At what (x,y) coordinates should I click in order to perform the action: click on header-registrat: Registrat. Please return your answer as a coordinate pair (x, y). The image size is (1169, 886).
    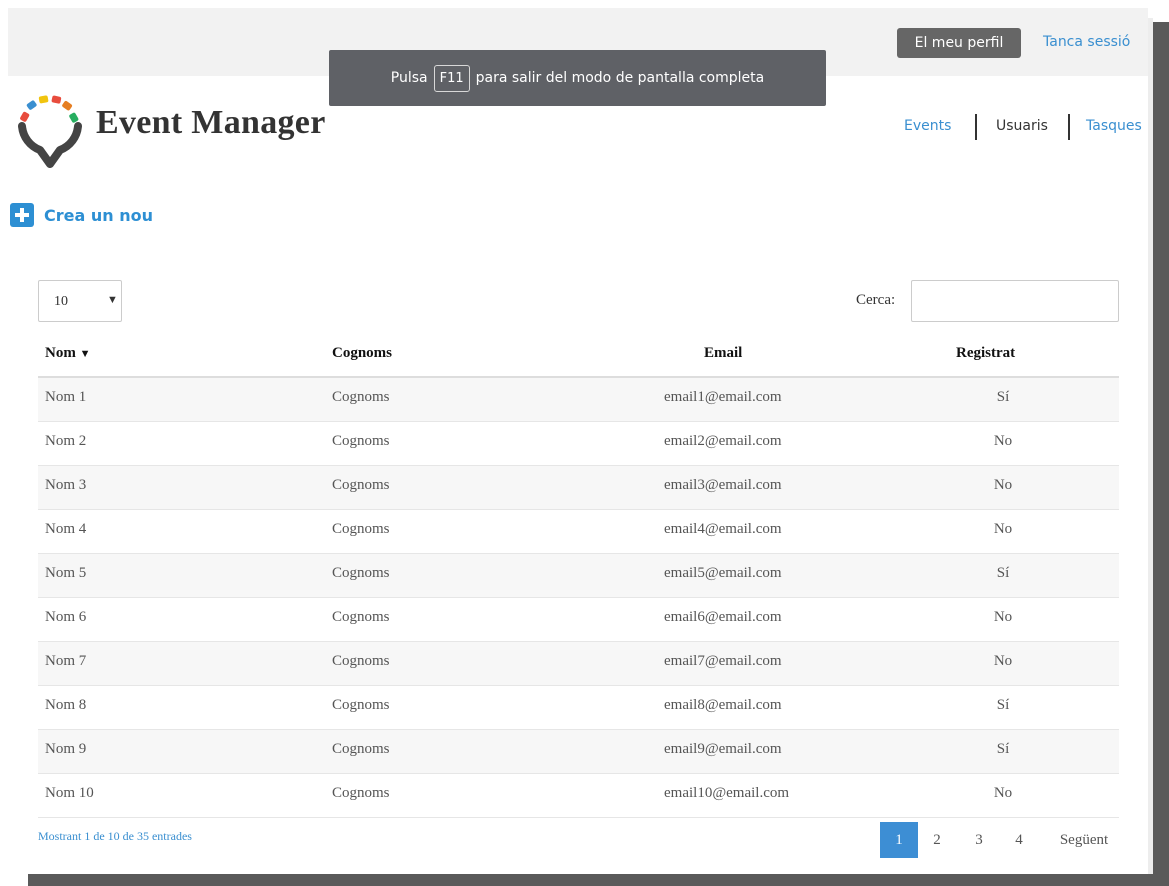
    Looking at the image, I should click on (985, 353).